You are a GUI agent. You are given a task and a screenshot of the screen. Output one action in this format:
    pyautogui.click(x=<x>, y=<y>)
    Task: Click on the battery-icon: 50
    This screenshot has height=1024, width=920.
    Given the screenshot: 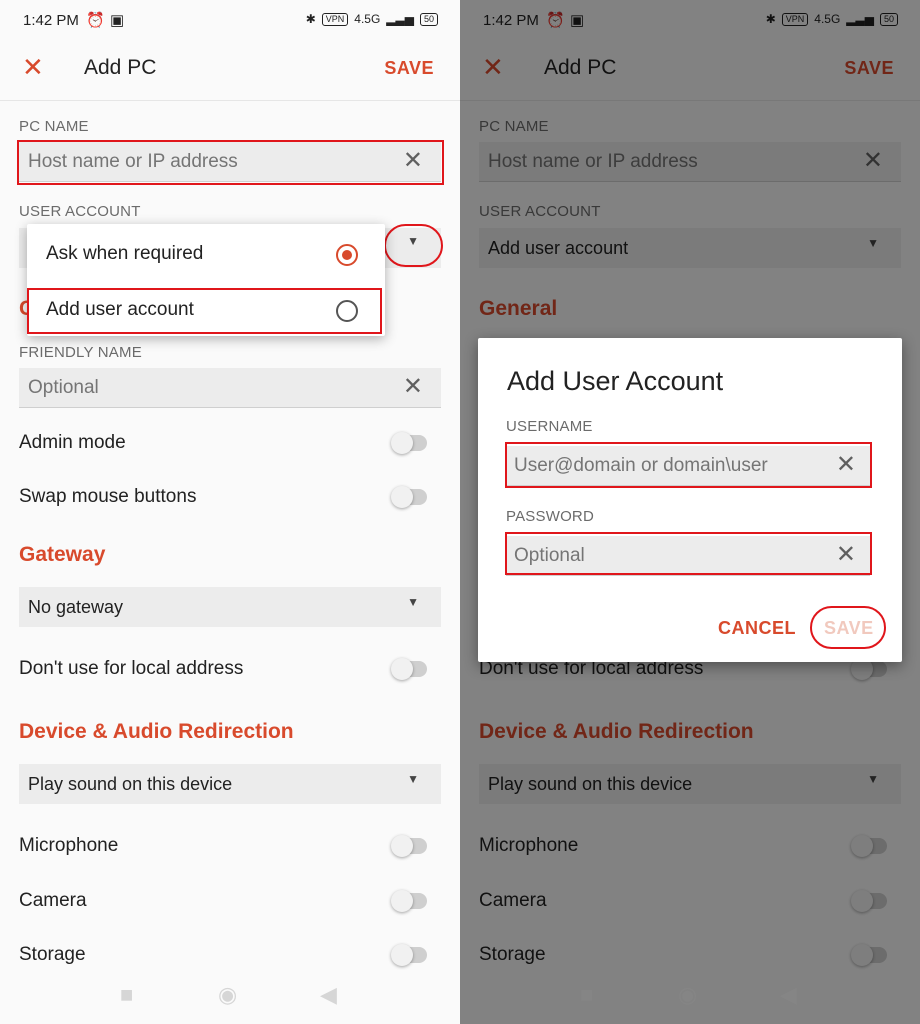 What is the action you would take?
    pyautogui.click(x=428, y=19)
    